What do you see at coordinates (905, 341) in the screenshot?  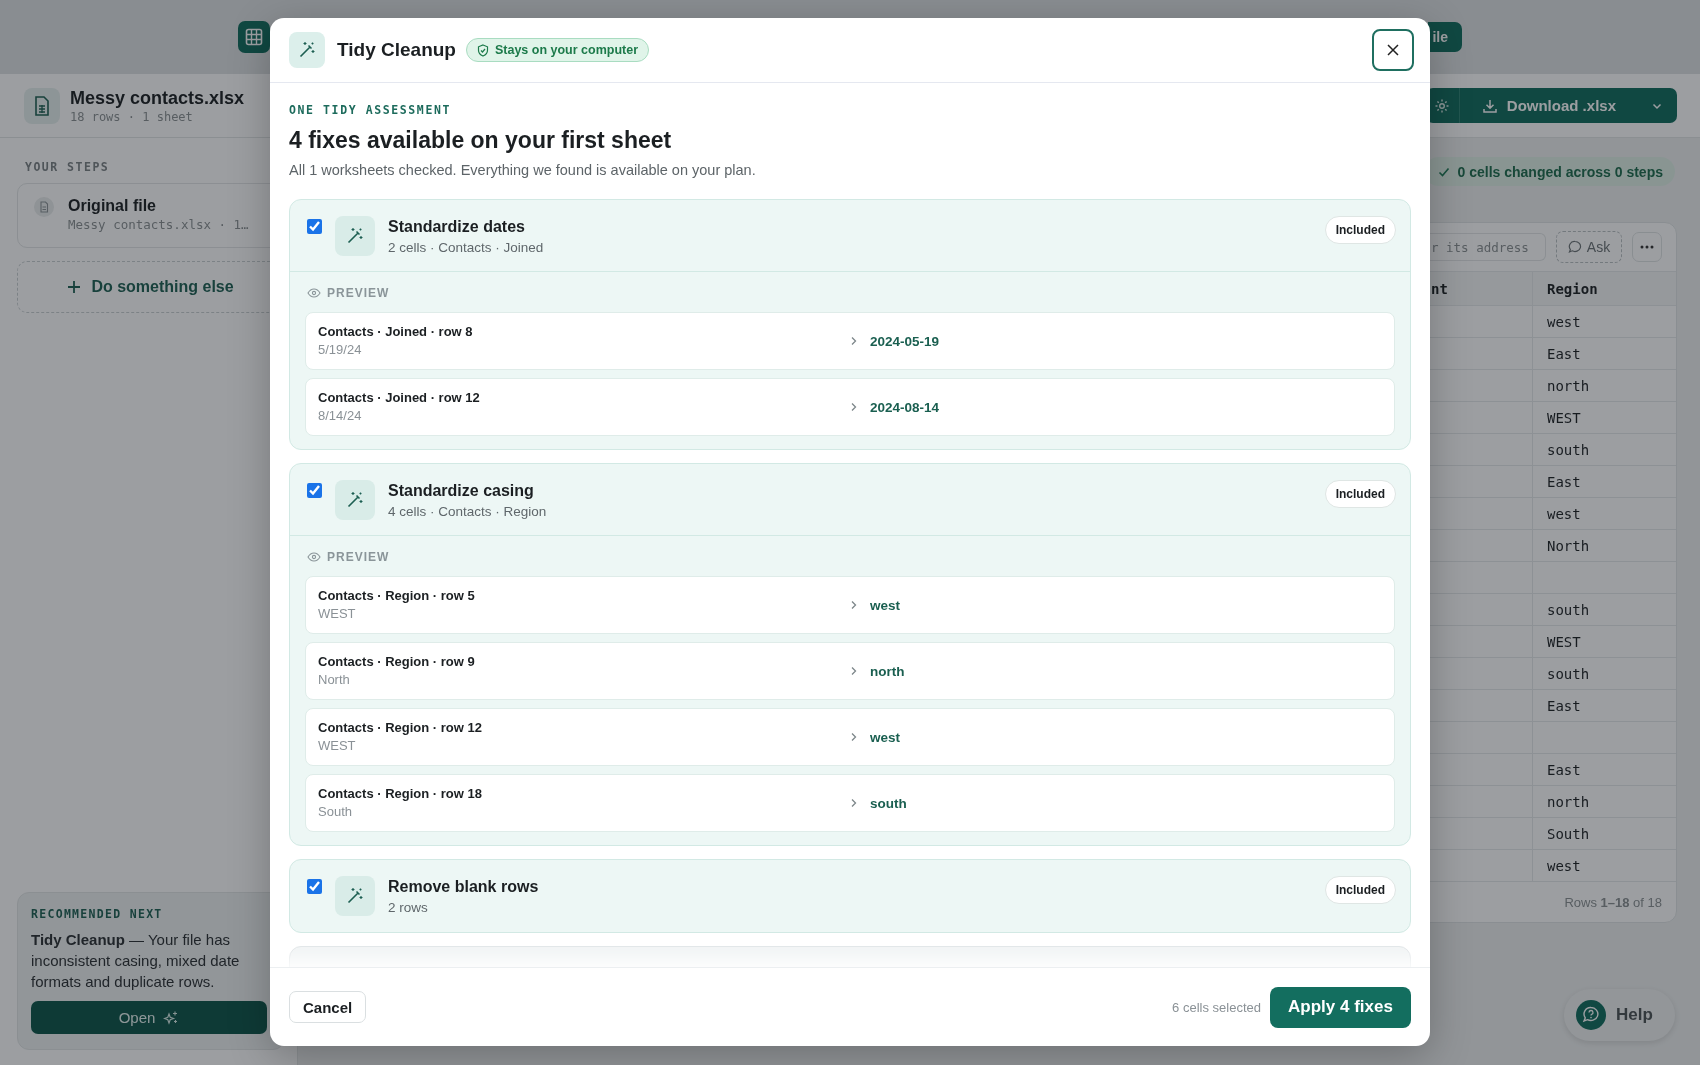 I see `new-value: 2024-05-19` at bounding box center [905, 341].